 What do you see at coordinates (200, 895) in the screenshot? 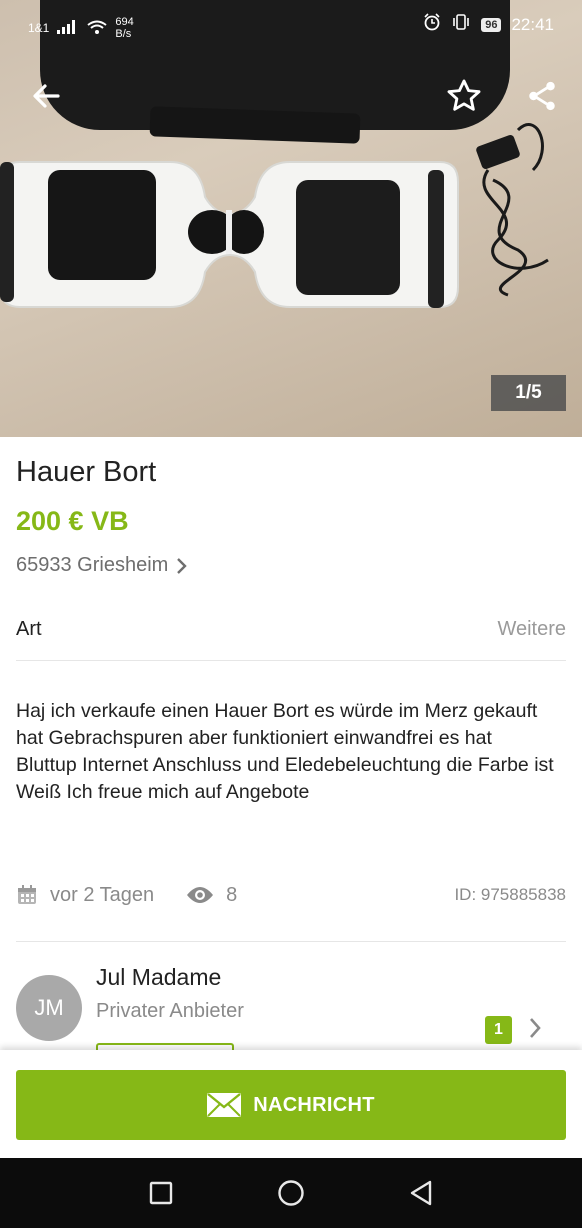
I see `eye-icon` at bounding box center [200, 895].